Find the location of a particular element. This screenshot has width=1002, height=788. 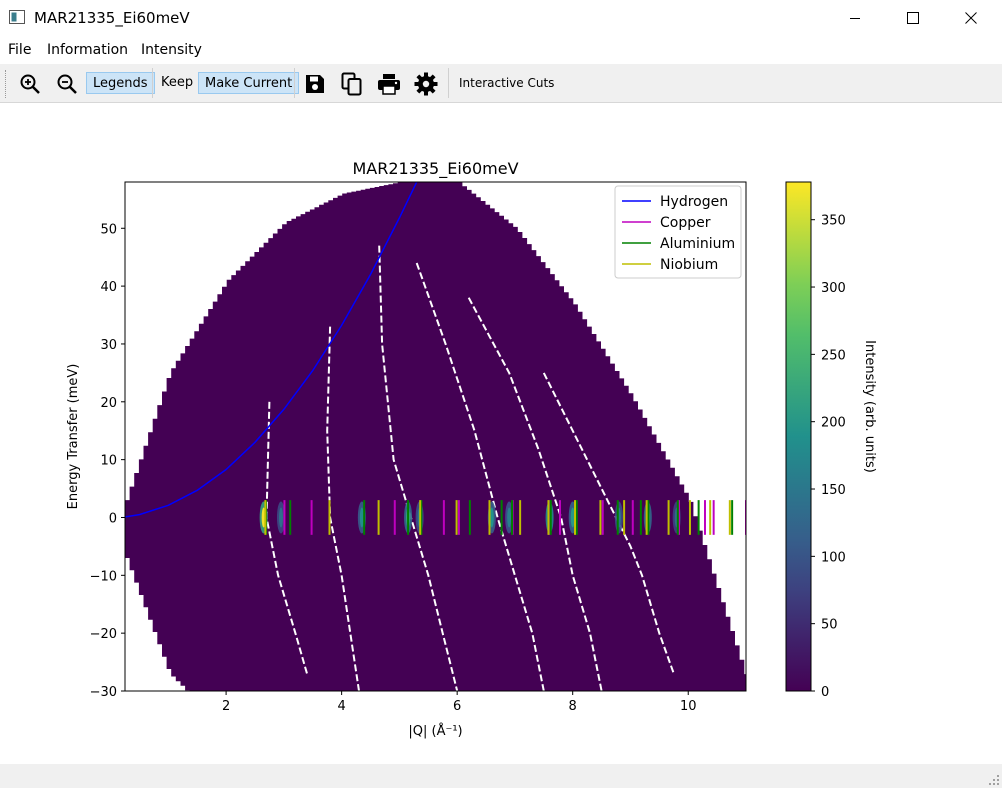

colorbar-tick-label: 350 is located at coordinates (833, 221).